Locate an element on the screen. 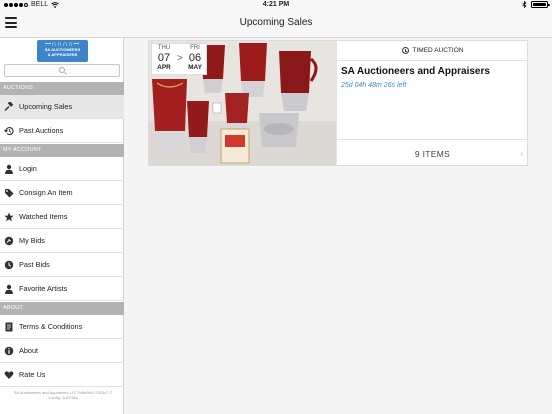 This screenshot has width=552, height=414. status-bar: BELL 4:21 PM is located at coordinates (276, 5).